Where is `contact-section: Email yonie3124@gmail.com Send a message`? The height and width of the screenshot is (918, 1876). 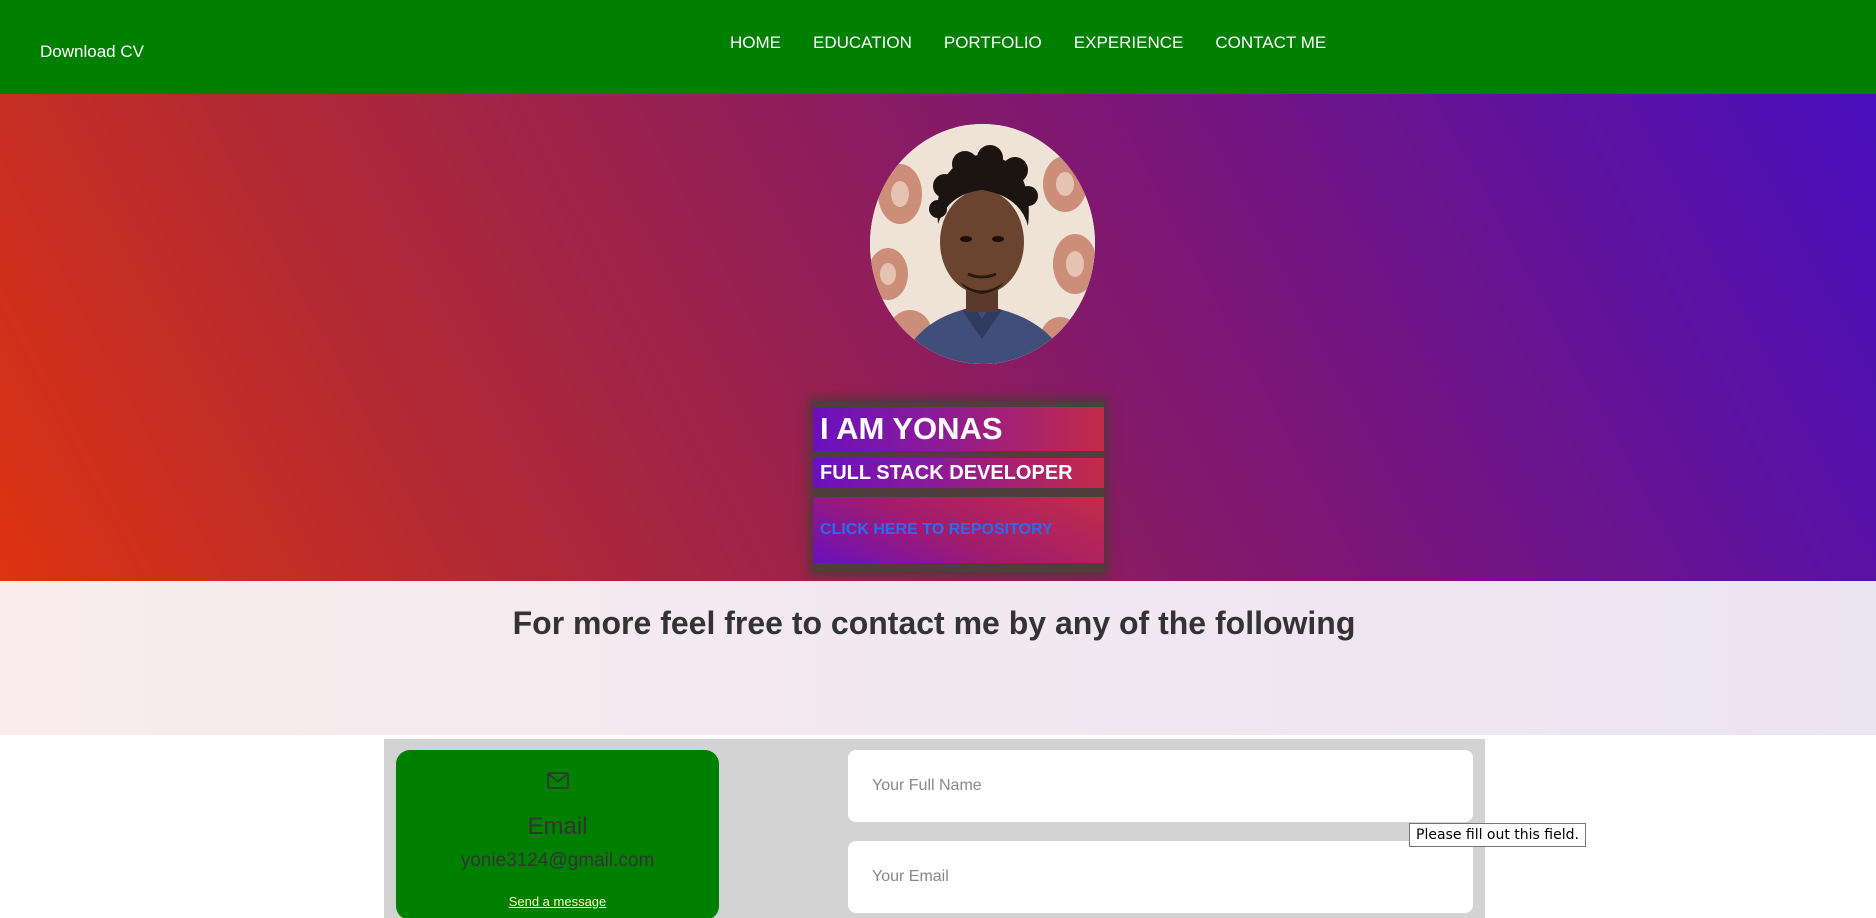
contact-section: Email yonie3124@gmail.com Send a message is located at coordinates (934, 828).